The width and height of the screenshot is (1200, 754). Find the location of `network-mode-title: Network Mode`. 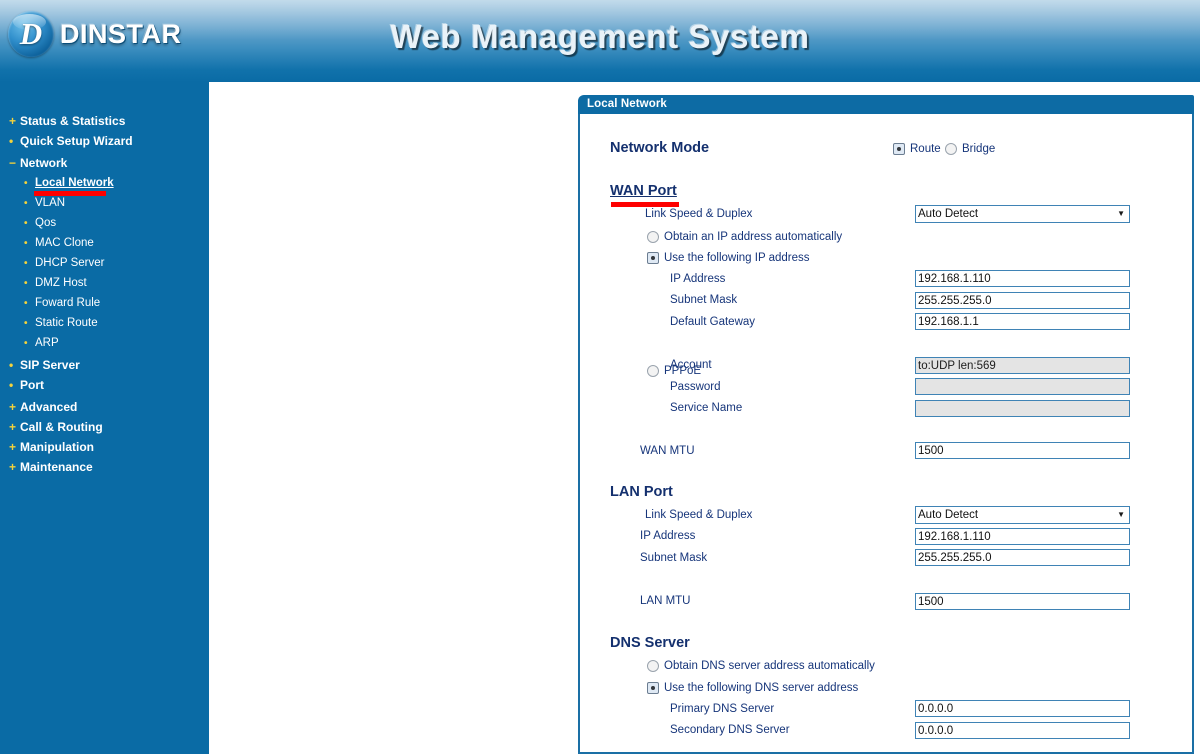

network-mode-title: Network Mode is located at coordinates (660, 148).